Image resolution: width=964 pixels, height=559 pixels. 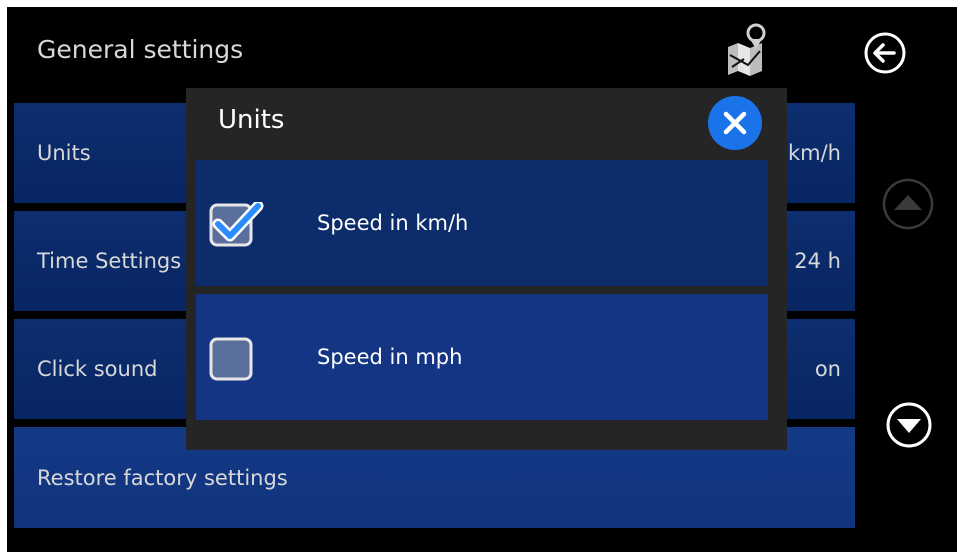 What do you see at coordinates (240, 360) in the screenshot?
I see `checkbox-unchecked-icon` at bounding box center [240, 360].